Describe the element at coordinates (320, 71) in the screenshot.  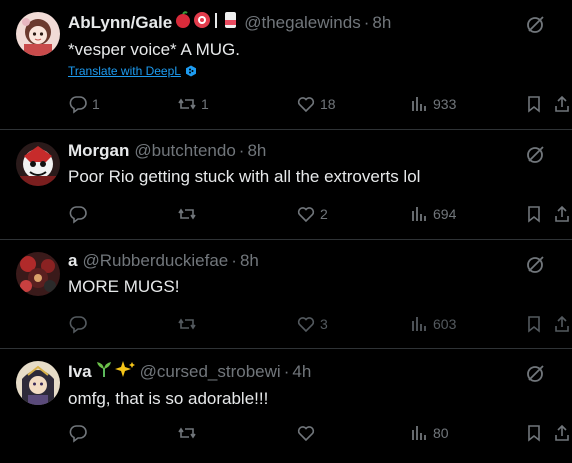
I see `translate-link: Translate with DeepL` at that location.